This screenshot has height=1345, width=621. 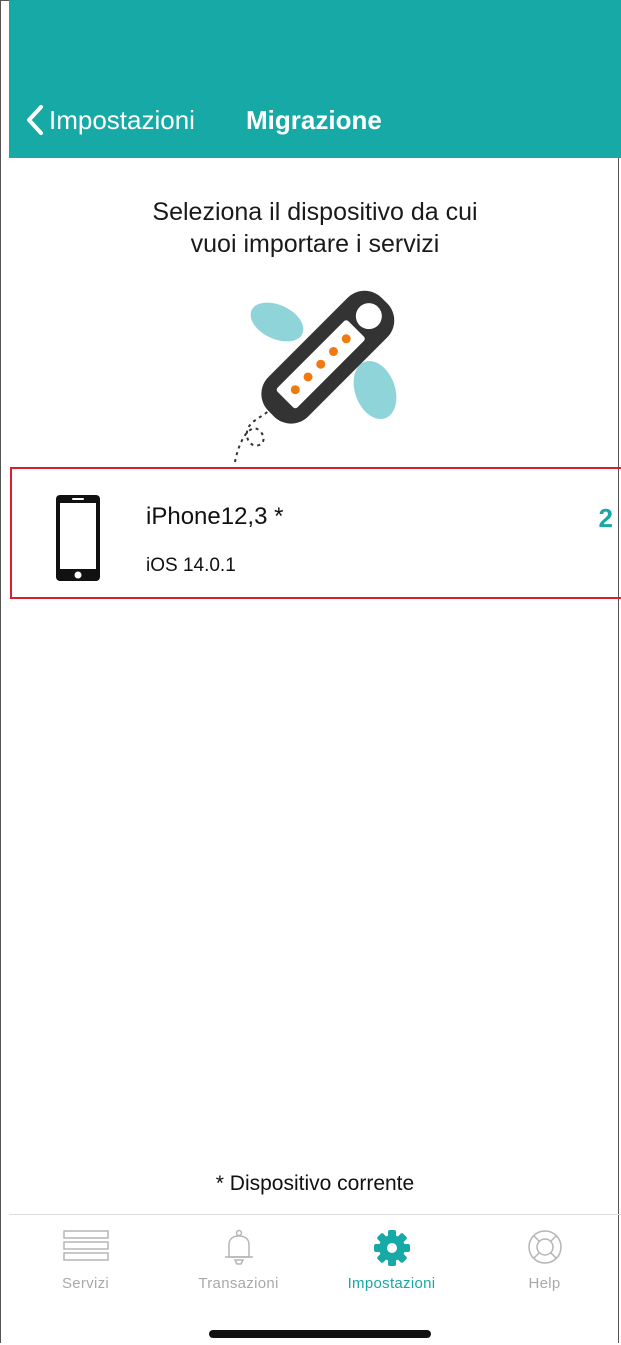 What do you see at coordinates (314, 120) in the screenshot?
I see `page-title: Migrazione` at bounding box center [314, 120].